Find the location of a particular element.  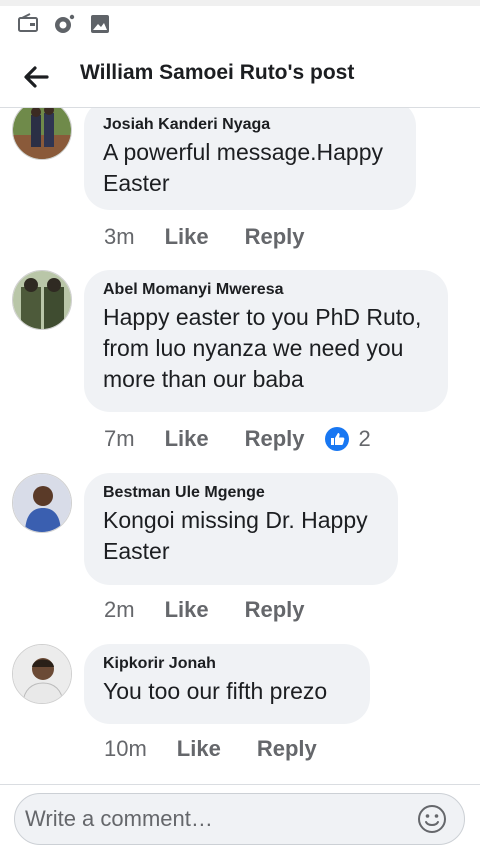

reaction-count: 2 is located at coordinates (364, 438).